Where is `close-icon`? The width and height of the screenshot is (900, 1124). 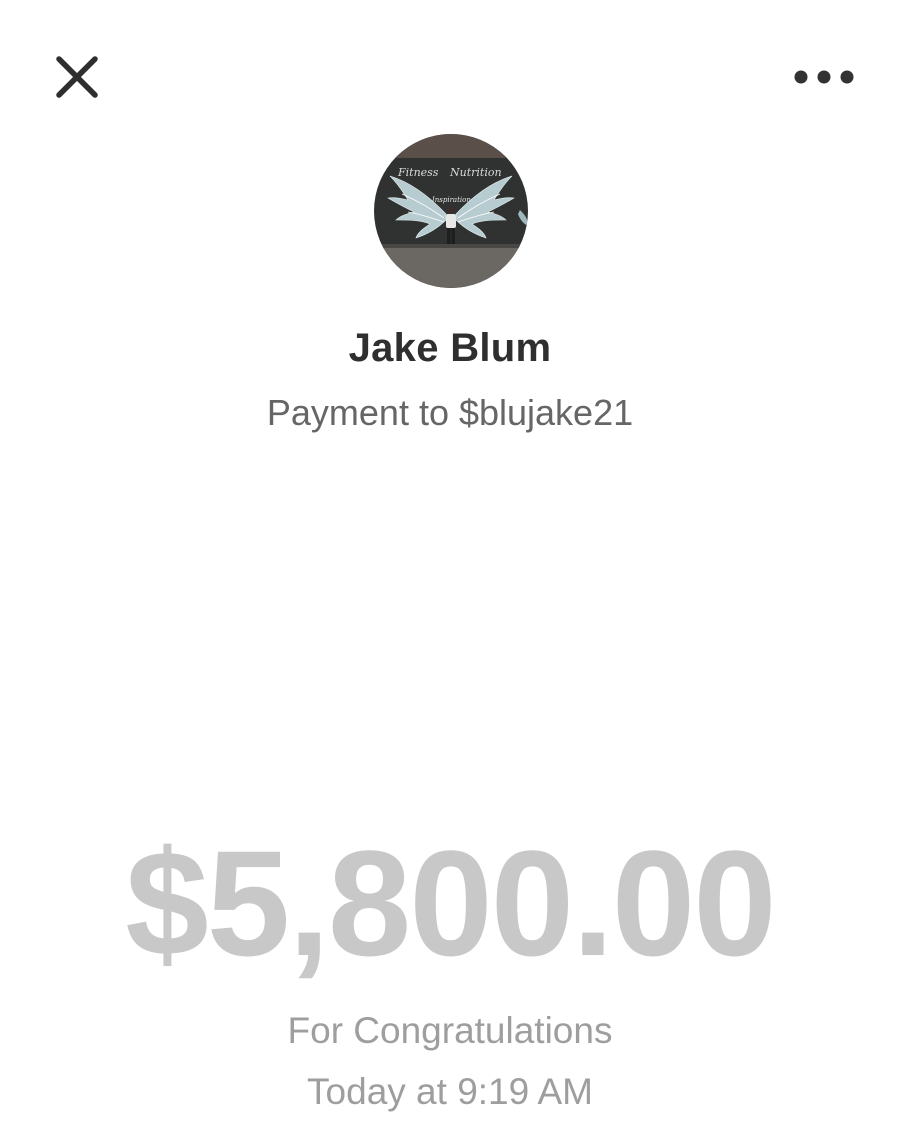 close-icon is located at coordinates (77, 77).